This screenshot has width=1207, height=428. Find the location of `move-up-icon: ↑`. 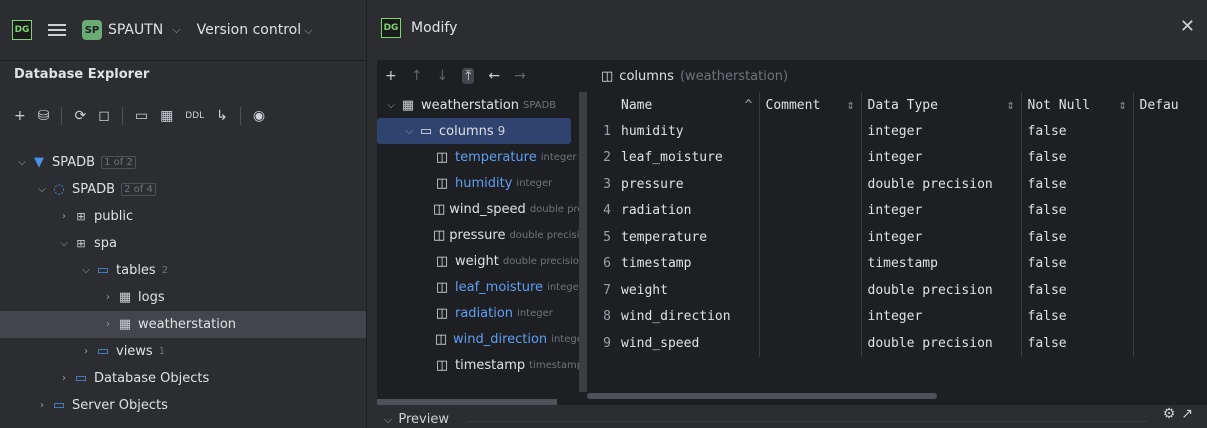

move-up-icon: ↑ is located at coordinates (417, 76).